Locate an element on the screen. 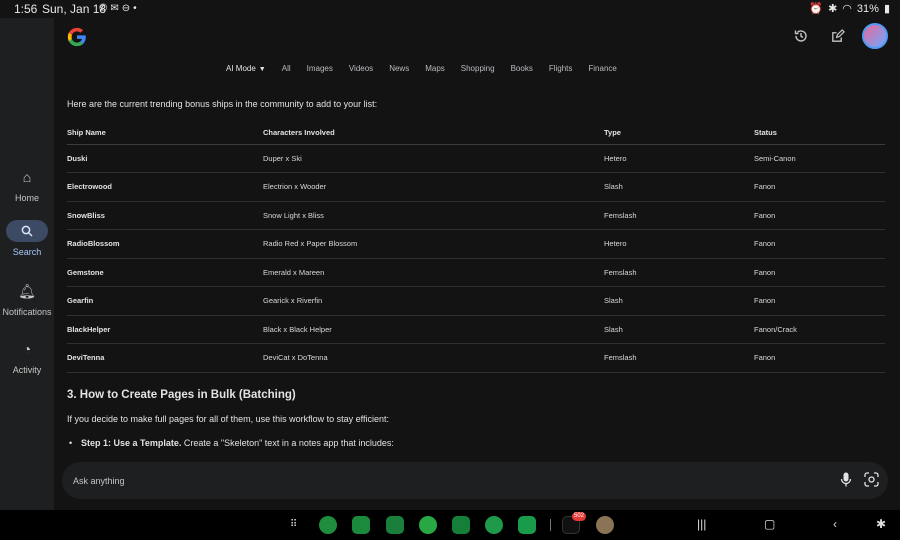  camera-icon is located at coordinates (527, 525).